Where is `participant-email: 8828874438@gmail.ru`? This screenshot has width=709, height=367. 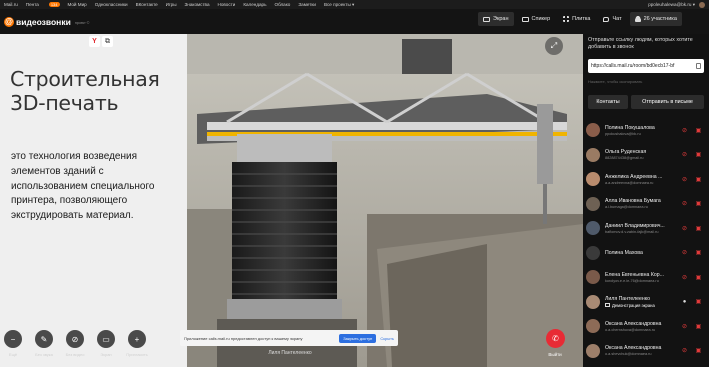 participant-email: 8828874438@gmail.ru is located at coordinates (624, 158).